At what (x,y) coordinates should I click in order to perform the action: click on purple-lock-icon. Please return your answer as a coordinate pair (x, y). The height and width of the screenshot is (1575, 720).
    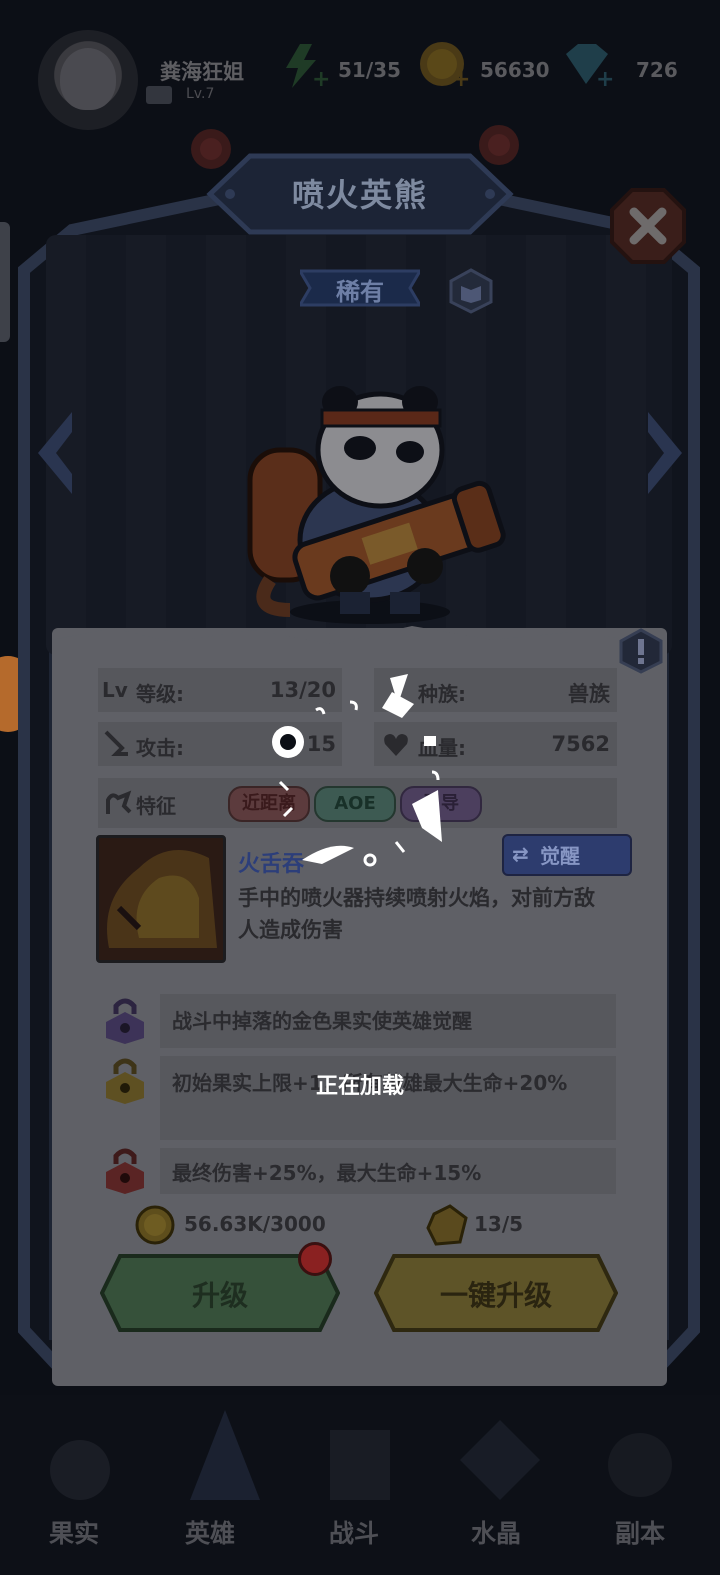
    Looking at the image, I should click on (125, 1021).